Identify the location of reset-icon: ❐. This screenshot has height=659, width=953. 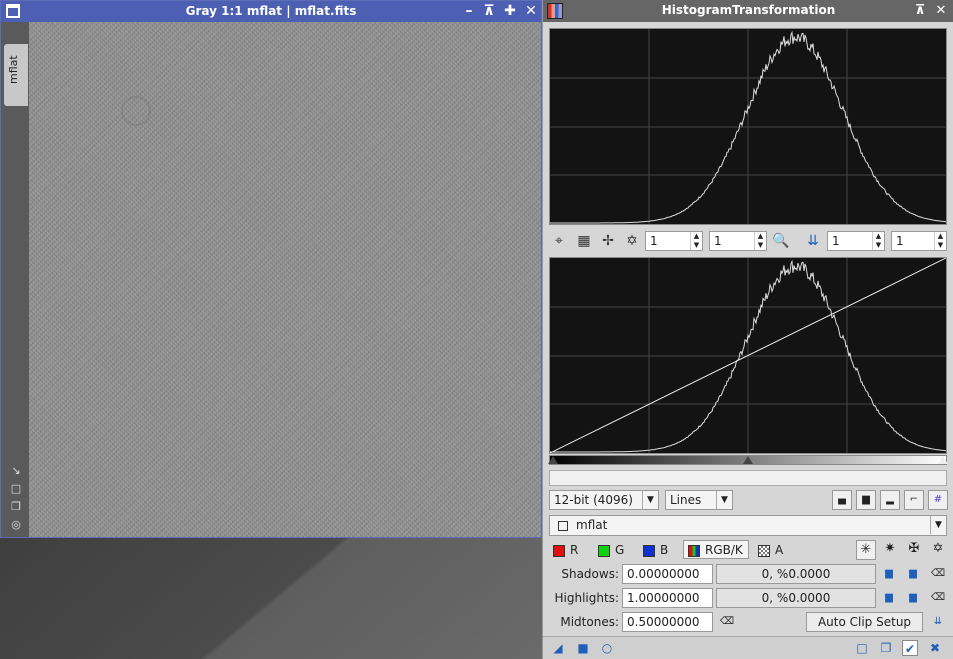
(886, 648).